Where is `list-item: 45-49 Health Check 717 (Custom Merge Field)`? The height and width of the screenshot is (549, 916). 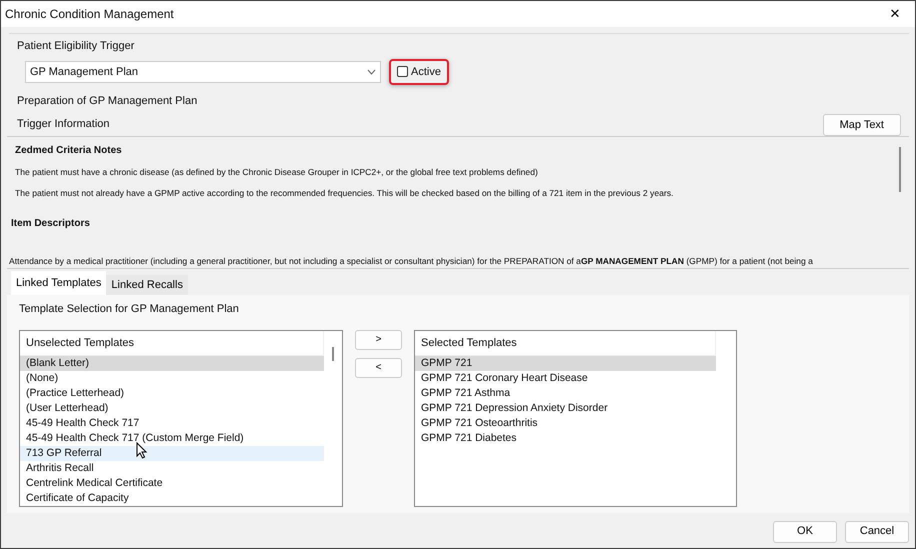 list-item: 45-49 Health Check 717 (Custom Merge Field) is located at coordinates (172, 438).